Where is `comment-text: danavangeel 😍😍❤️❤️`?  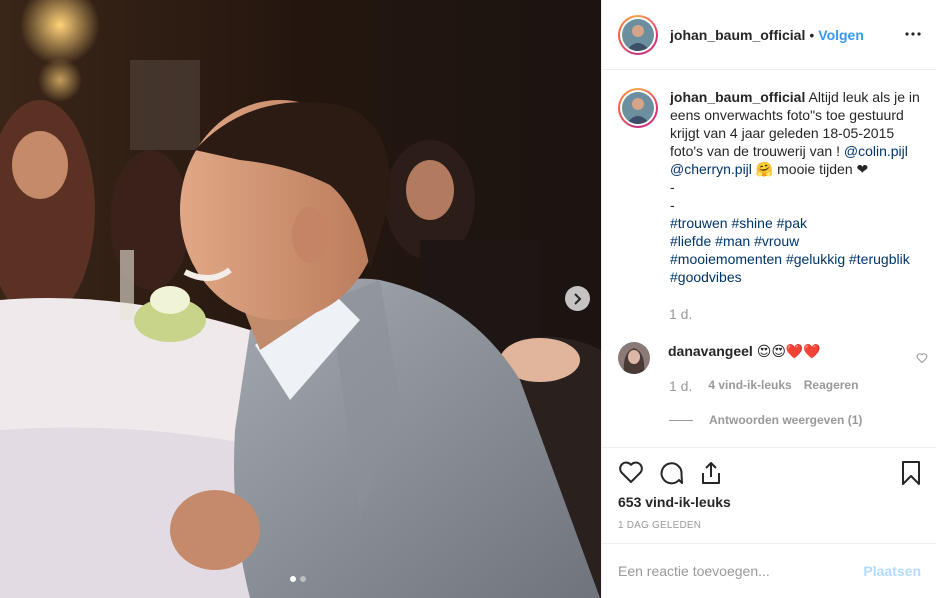 comment-text: danavangeel 😍😍❤️❤️ is located at coordinates (744, 358).